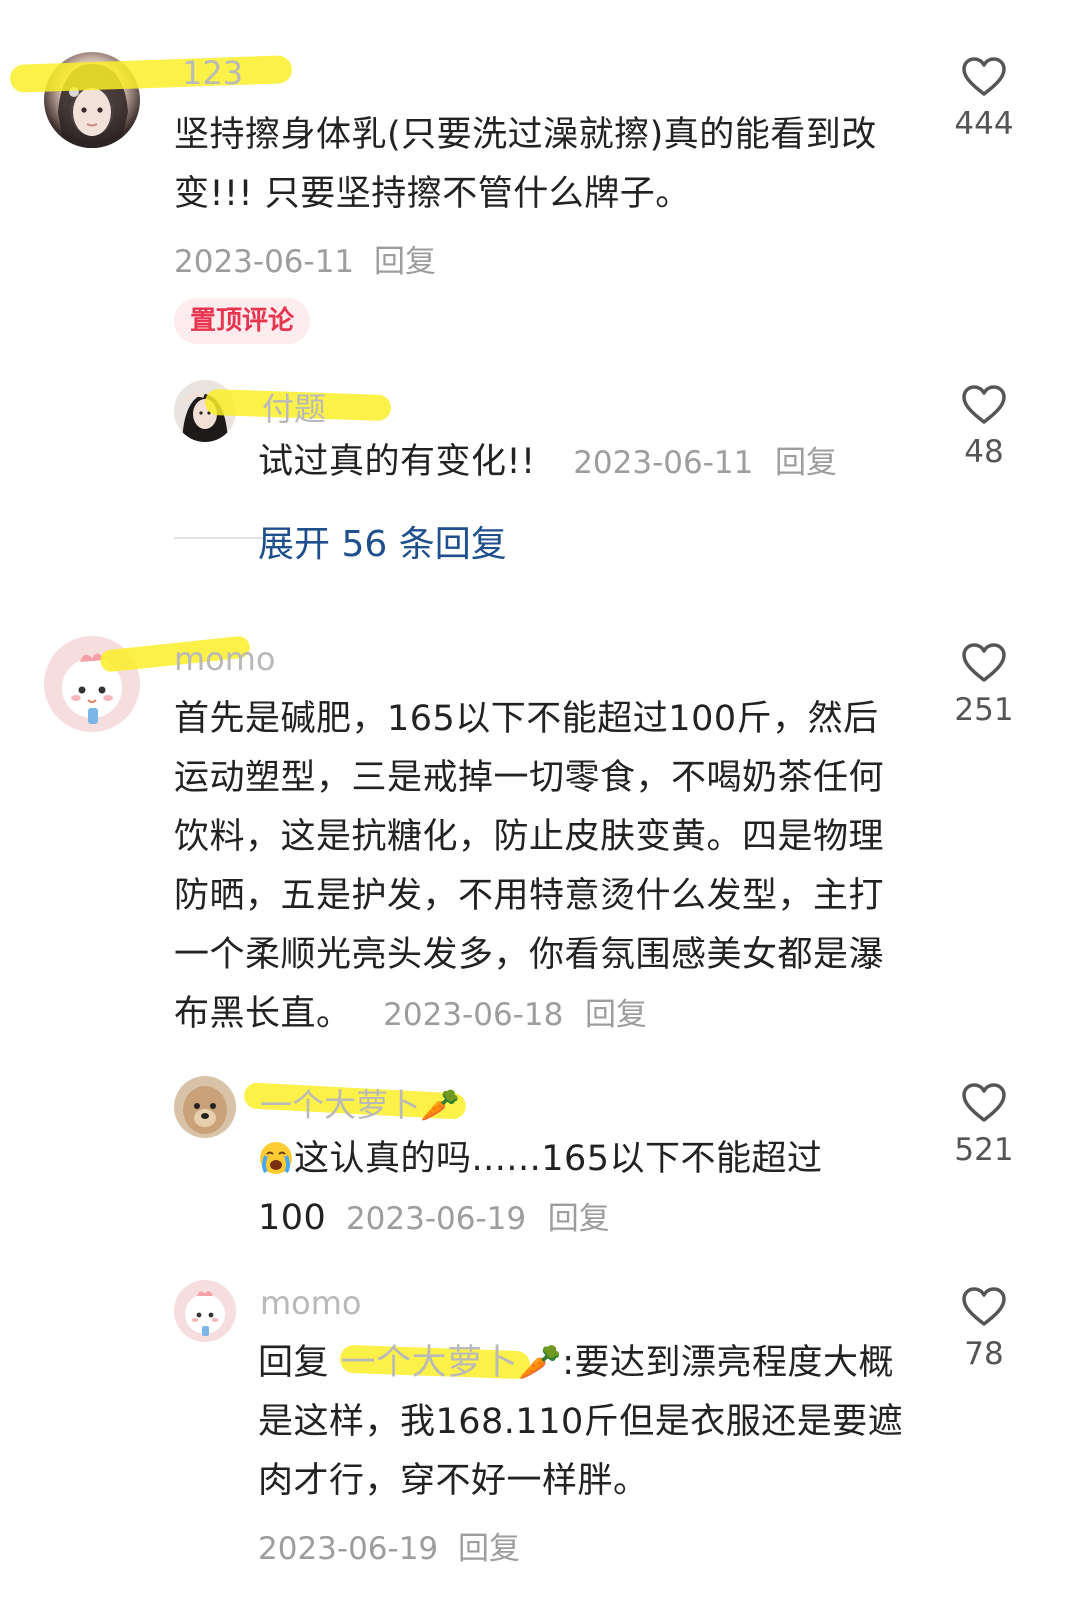 The image size is (1080, 1607). What do you see at coordinates (382, 541) in the screenshot?
I see `expand-replies-button: 展开 56 条回复` at bounding box center [382, 541].